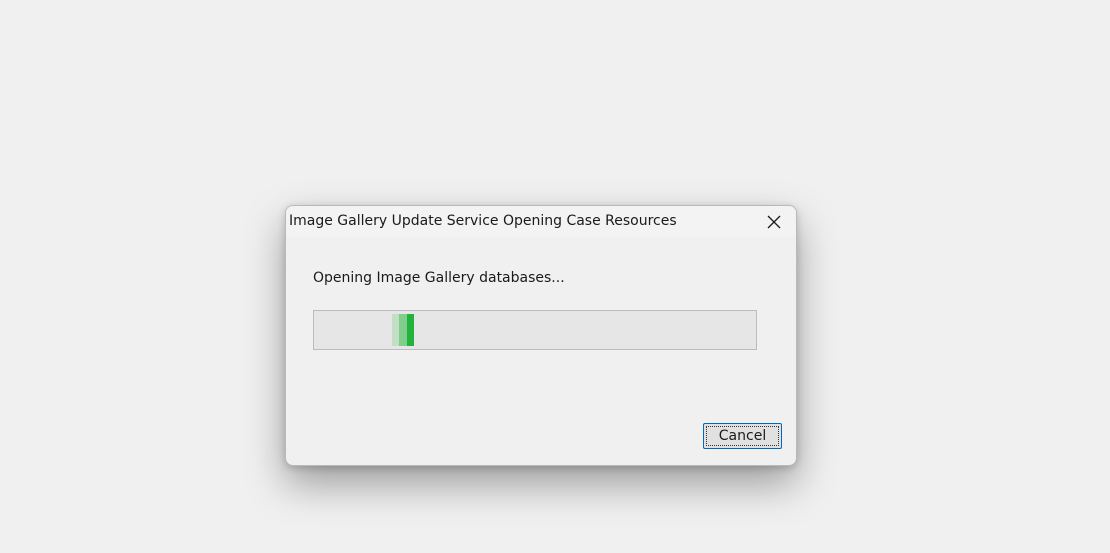  What do you see at coordinates (403, 330) in the screenshot?
I see `progress-marquee-indicator` at bounding box center [403, 330].